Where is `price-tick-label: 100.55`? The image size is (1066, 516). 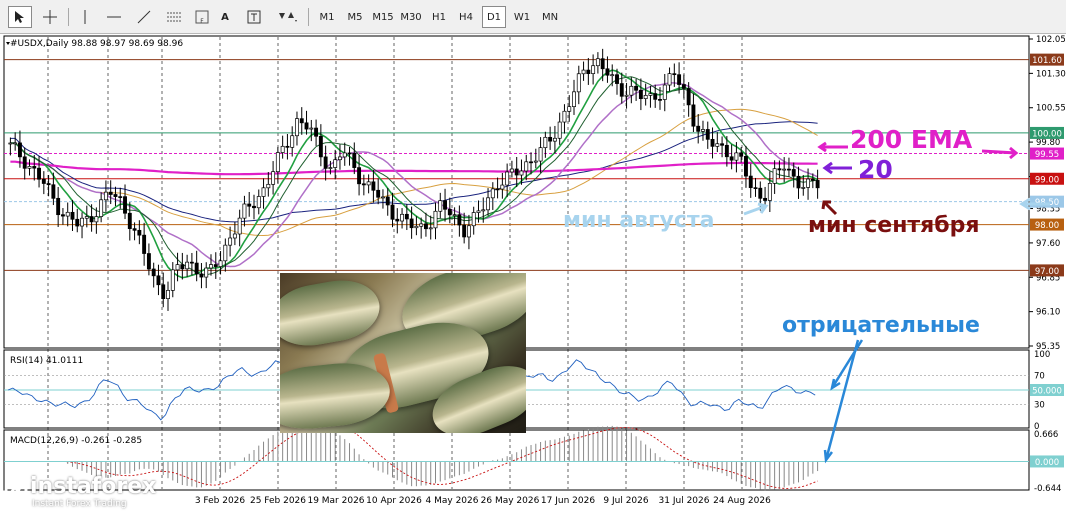 price-tick-label: 100.55 is located at coordinates (1051, 109).